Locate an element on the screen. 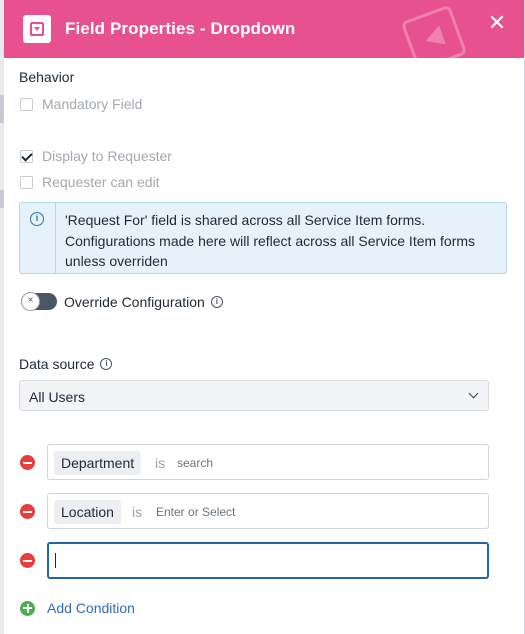  mandatory-field-checkbox-row: Mandatory Field is located at coordinates (81, 104).